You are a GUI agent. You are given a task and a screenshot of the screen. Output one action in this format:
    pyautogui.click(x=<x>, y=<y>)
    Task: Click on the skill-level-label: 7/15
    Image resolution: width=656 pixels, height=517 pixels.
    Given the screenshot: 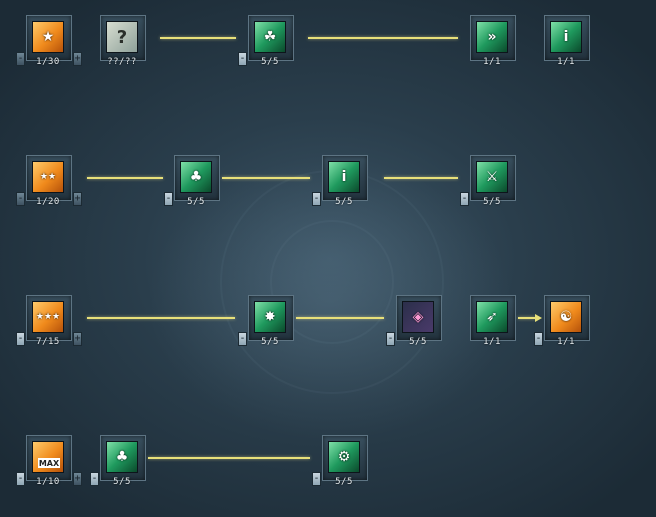 What is the action you would take?
    pyautogui.click(x=48, y=342)
    